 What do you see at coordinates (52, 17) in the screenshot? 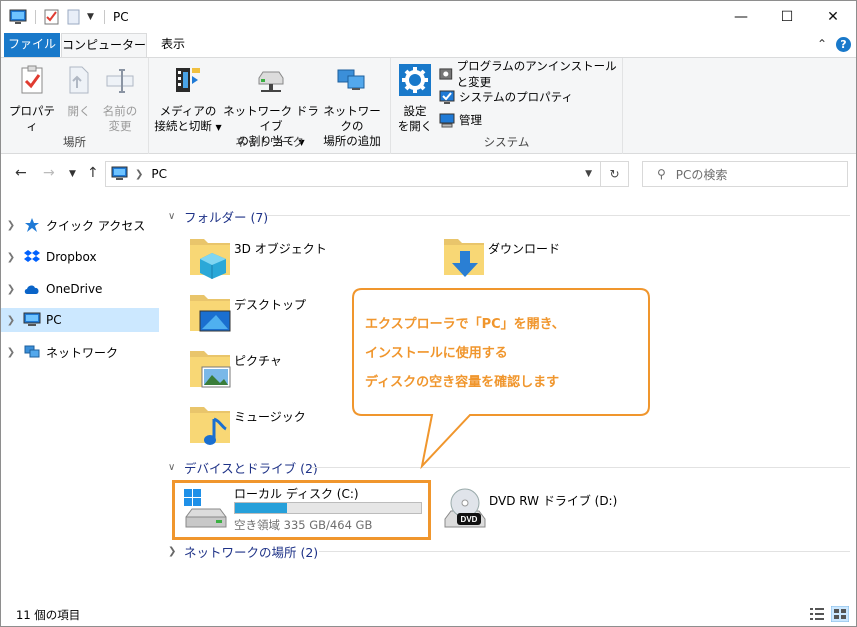
I see `properties-check-icon` at bounding box center [52, 17].